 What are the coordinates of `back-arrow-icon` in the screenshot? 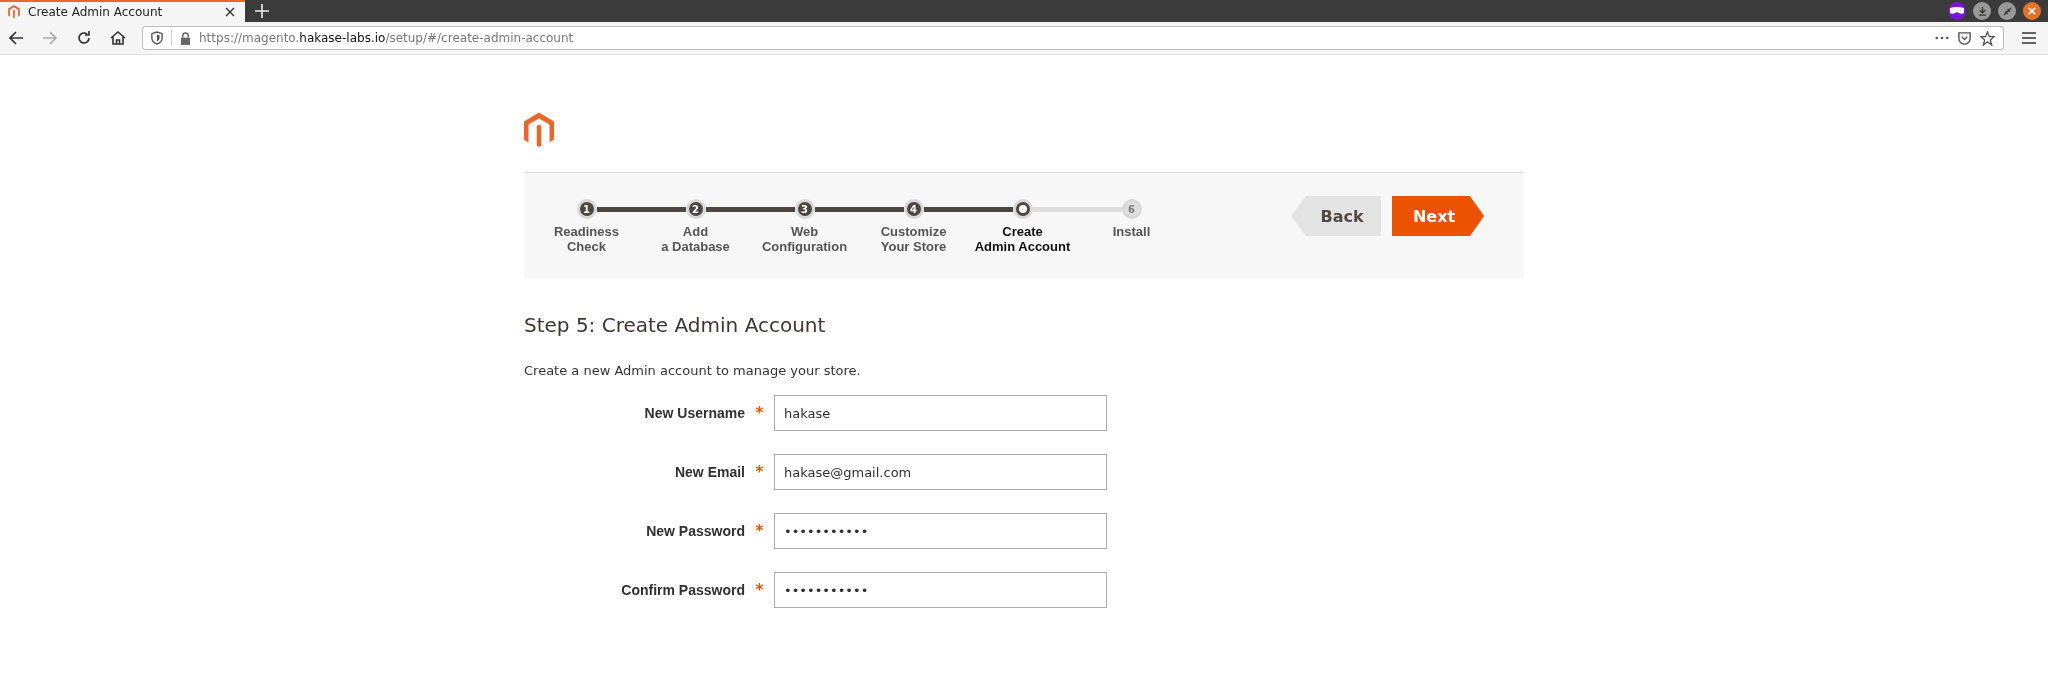 It's located at (16, 38).